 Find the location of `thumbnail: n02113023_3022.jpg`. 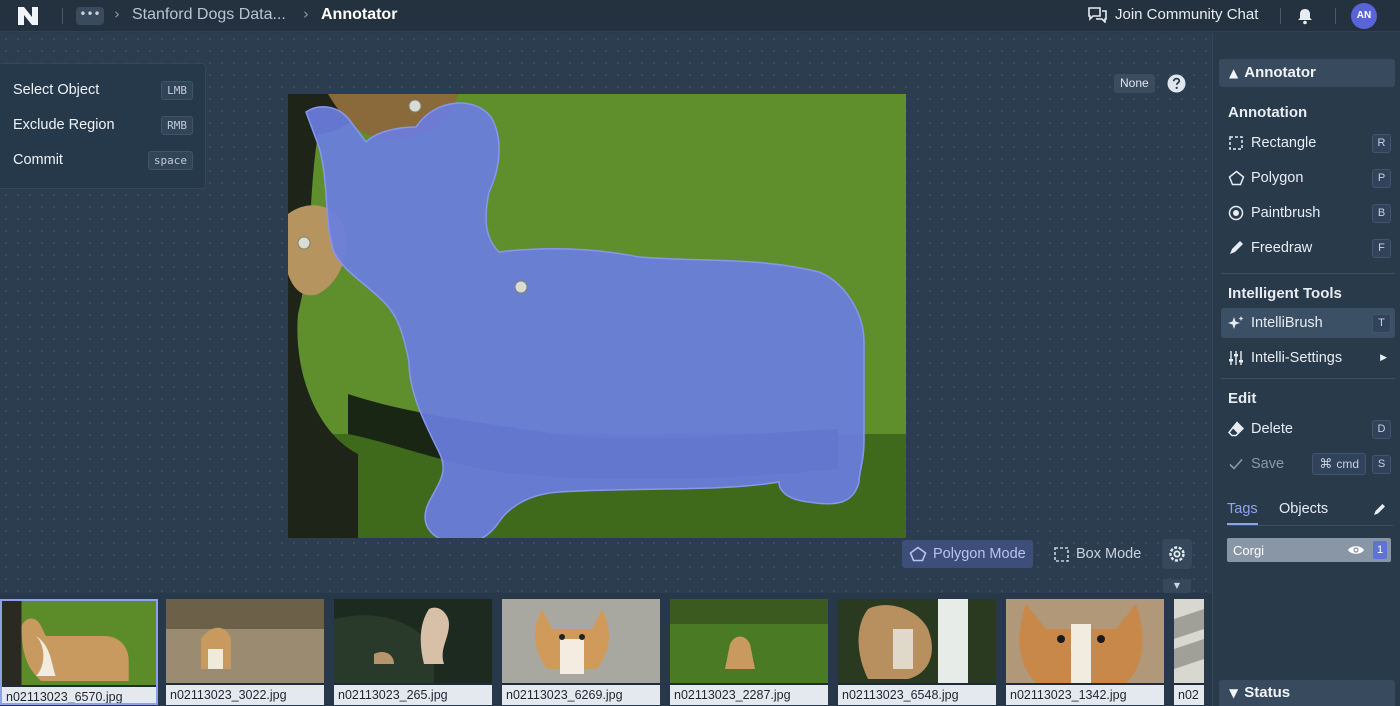

thumbnail: n02113023_3022.jpg is located at coordinates (245, 652).